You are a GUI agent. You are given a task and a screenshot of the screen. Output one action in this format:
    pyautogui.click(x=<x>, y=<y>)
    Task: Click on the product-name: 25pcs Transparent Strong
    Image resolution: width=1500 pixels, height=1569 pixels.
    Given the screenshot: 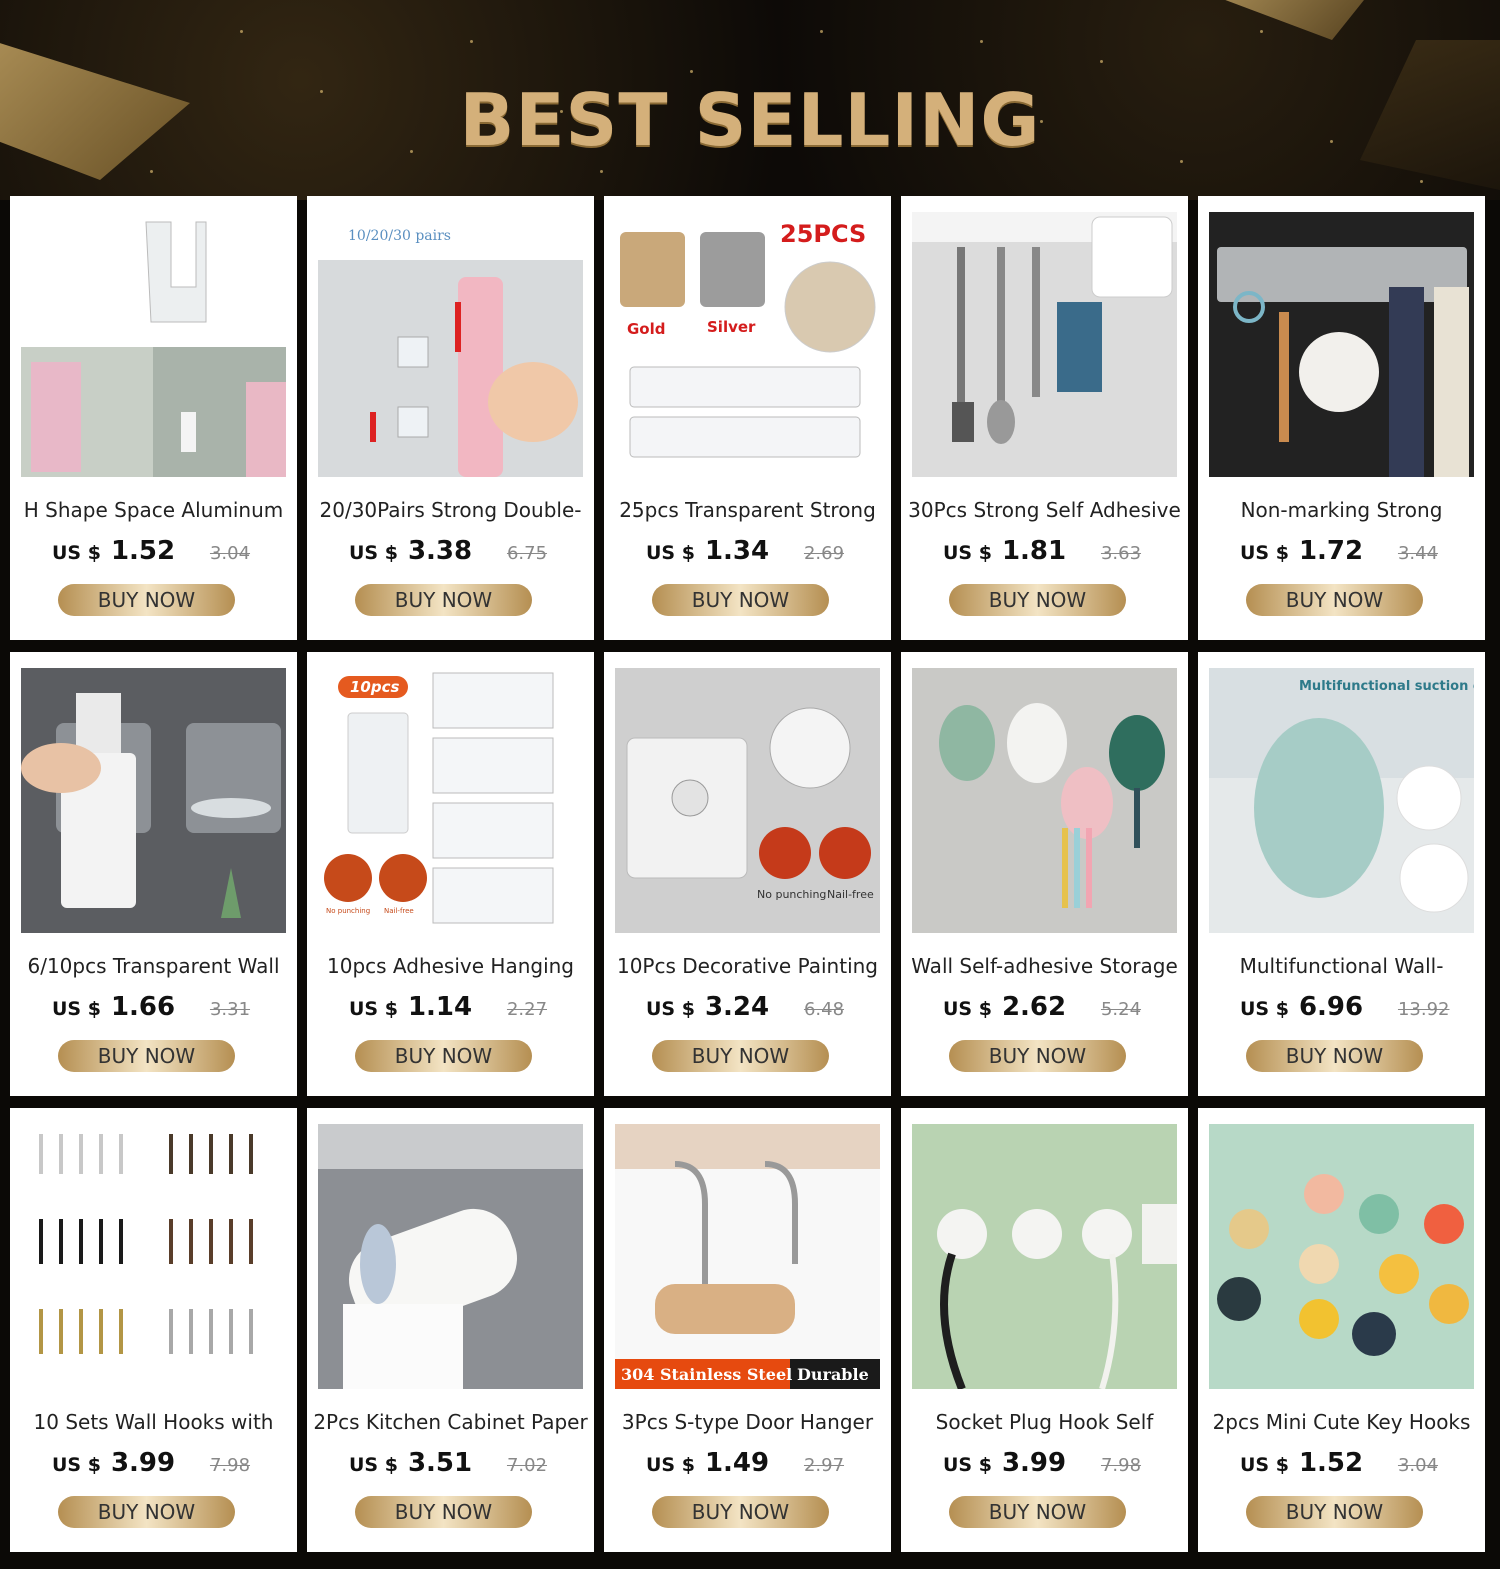 What is the action you would take?
    pyautogui.click(x=747, y=510)
    